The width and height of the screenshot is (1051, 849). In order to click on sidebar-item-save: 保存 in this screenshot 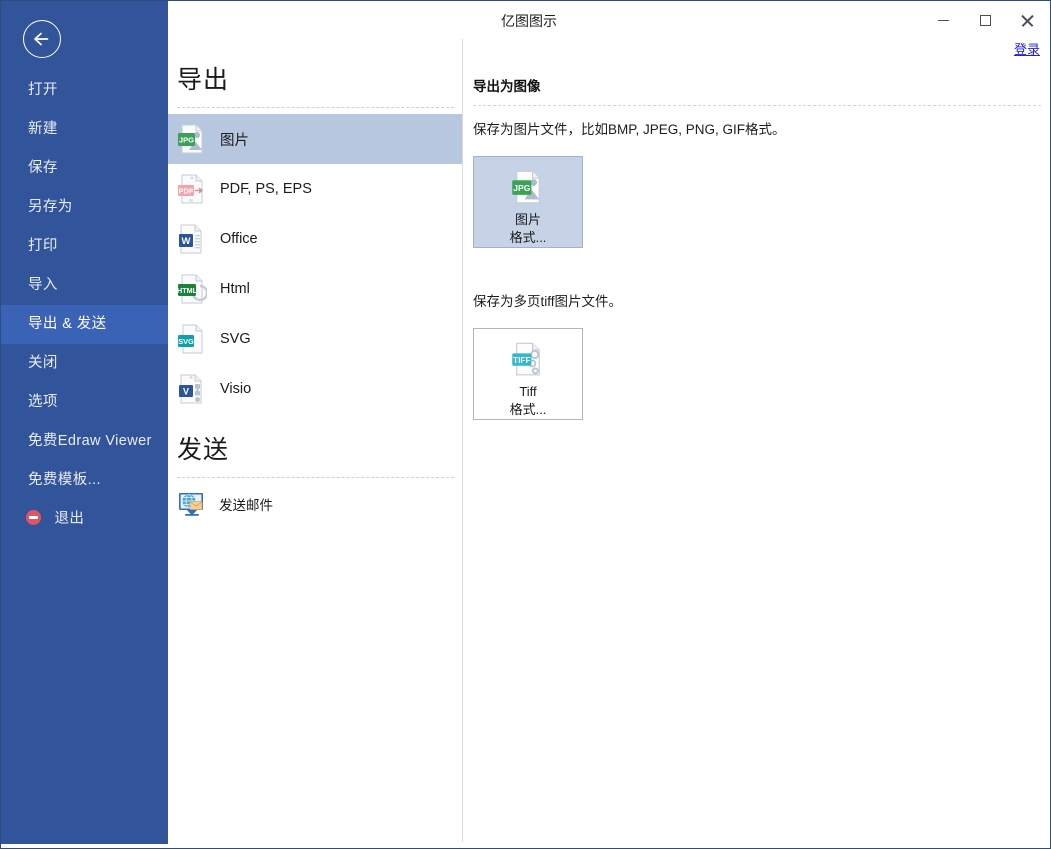, I will do `click(84, 168)`.